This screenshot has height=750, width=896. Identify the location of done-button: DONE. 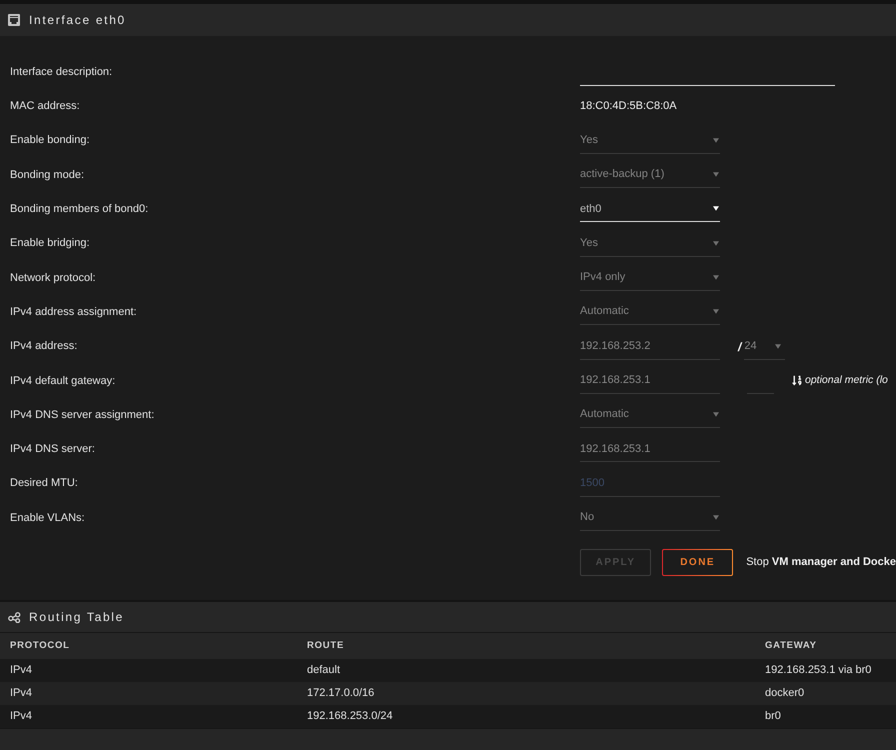
(698, 562).